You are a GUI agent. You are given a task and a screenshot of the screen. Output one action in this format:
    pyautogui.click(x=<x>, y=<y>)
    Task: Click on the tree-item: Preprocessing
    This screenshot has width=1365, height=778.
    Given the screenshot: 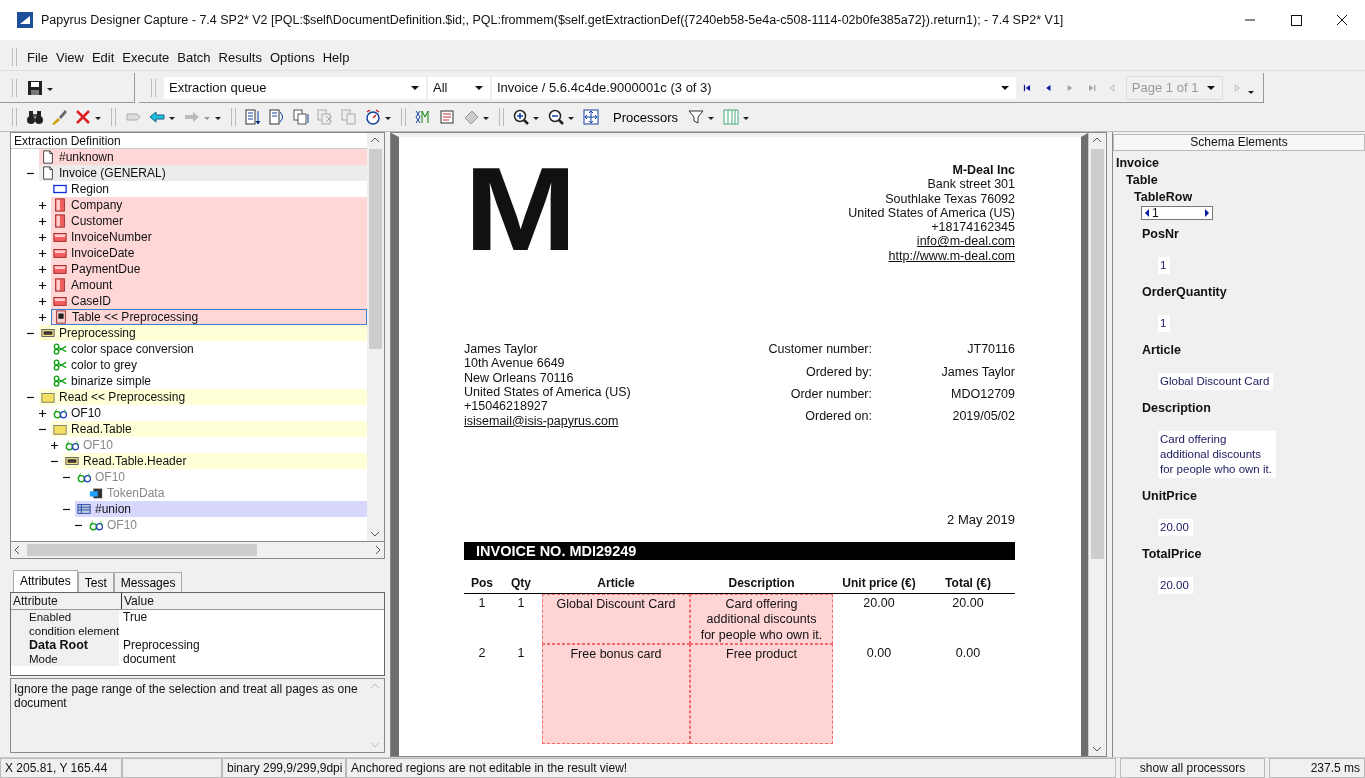 What is the action you would take?
    pyautogui.click(x=203, y=333)
    